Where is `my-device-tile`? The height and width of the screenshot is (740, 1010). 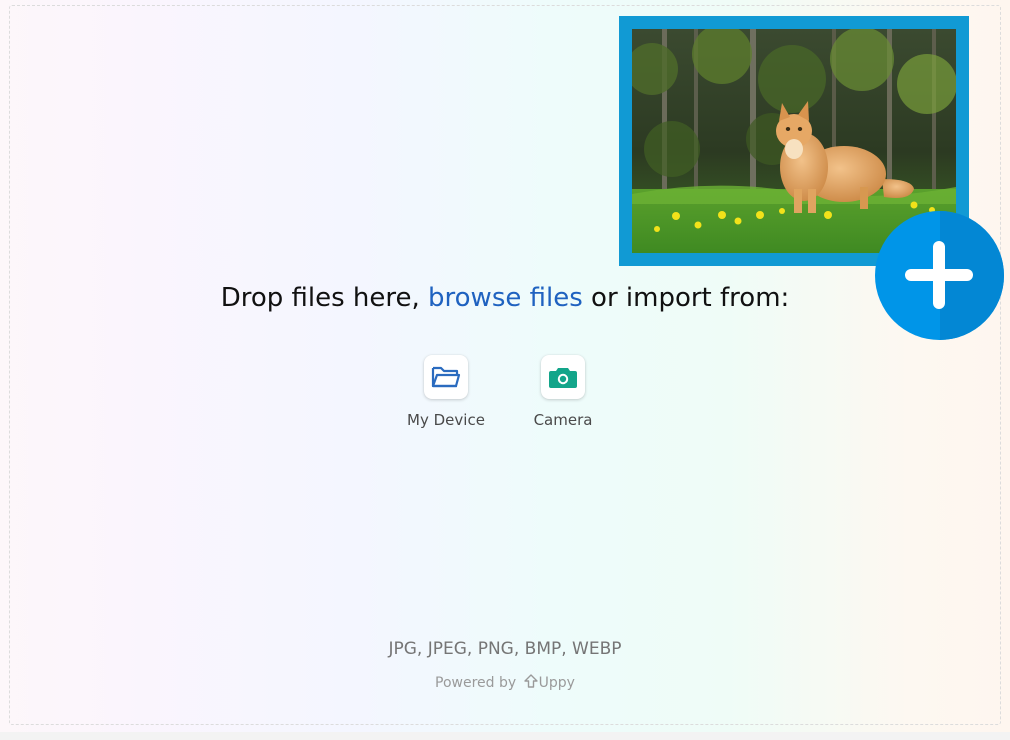 my-device-tile is located at coordinates (446, 377).